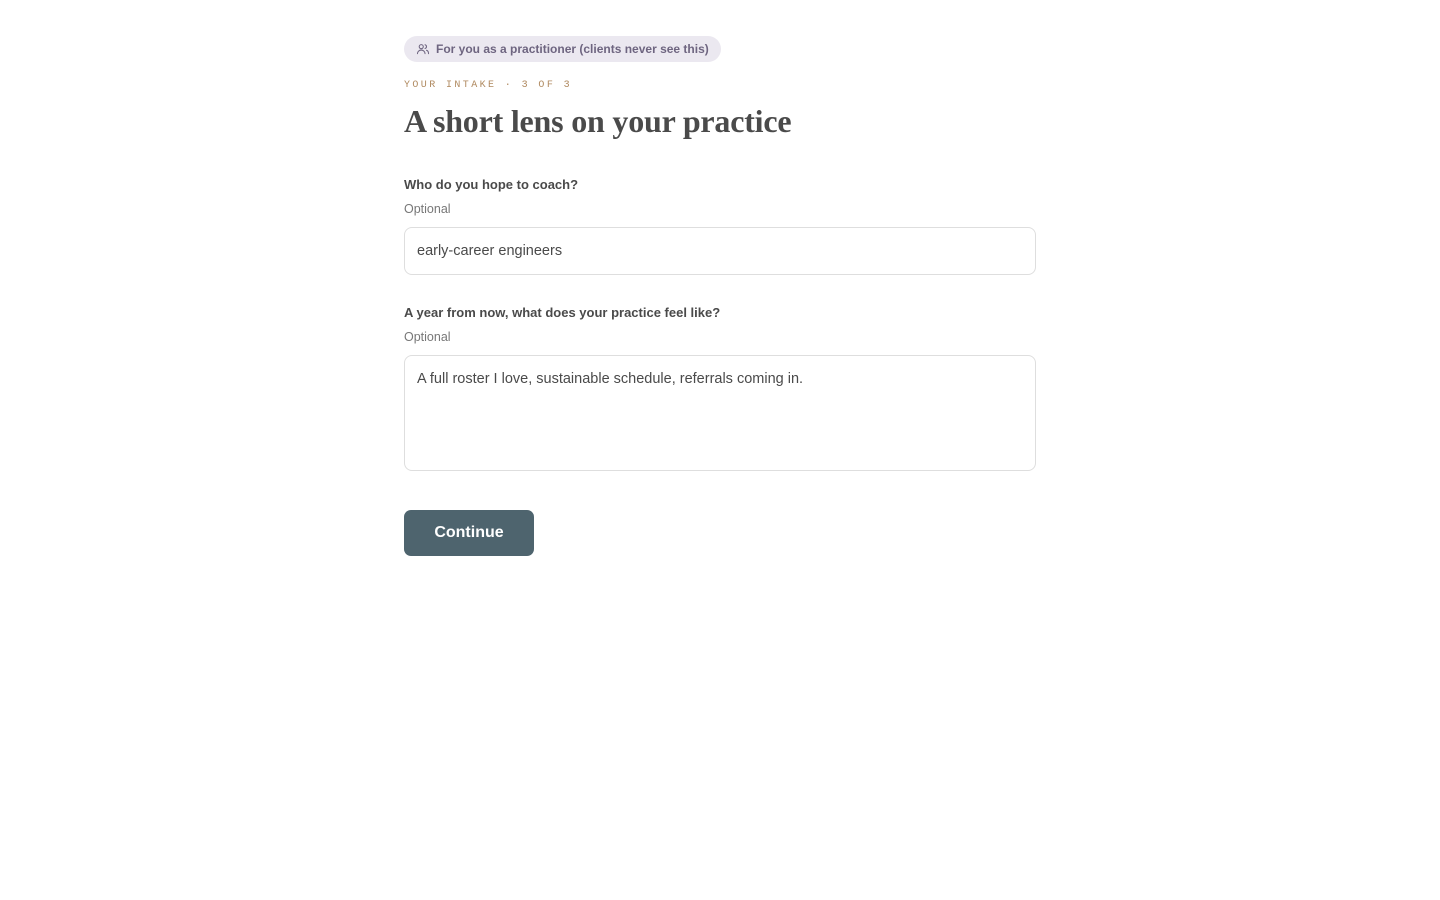  What do you see at coordinates (598, 121) in the screenshot?
I see `page-title: A short lens on your practice` at bounding box center [598, 121].